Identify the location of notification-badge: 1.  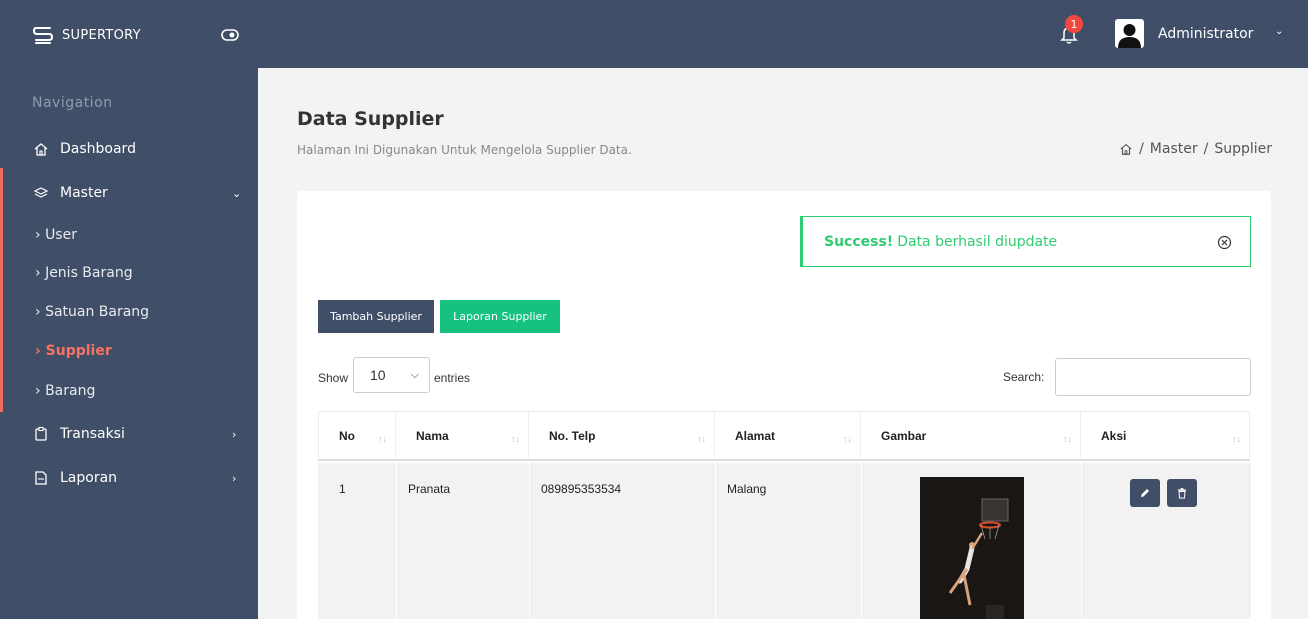
(1074, 24).